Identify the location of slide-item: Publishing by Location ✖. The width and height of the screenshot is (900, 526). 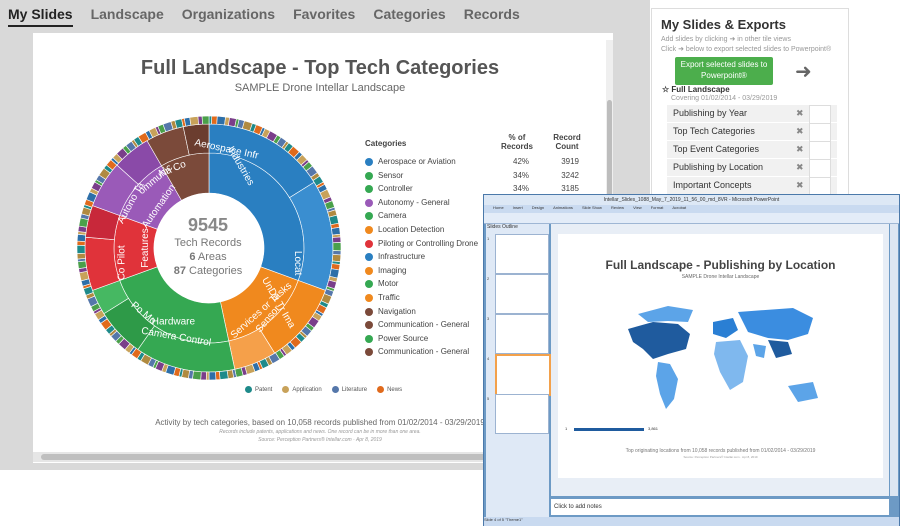
(752, 168).